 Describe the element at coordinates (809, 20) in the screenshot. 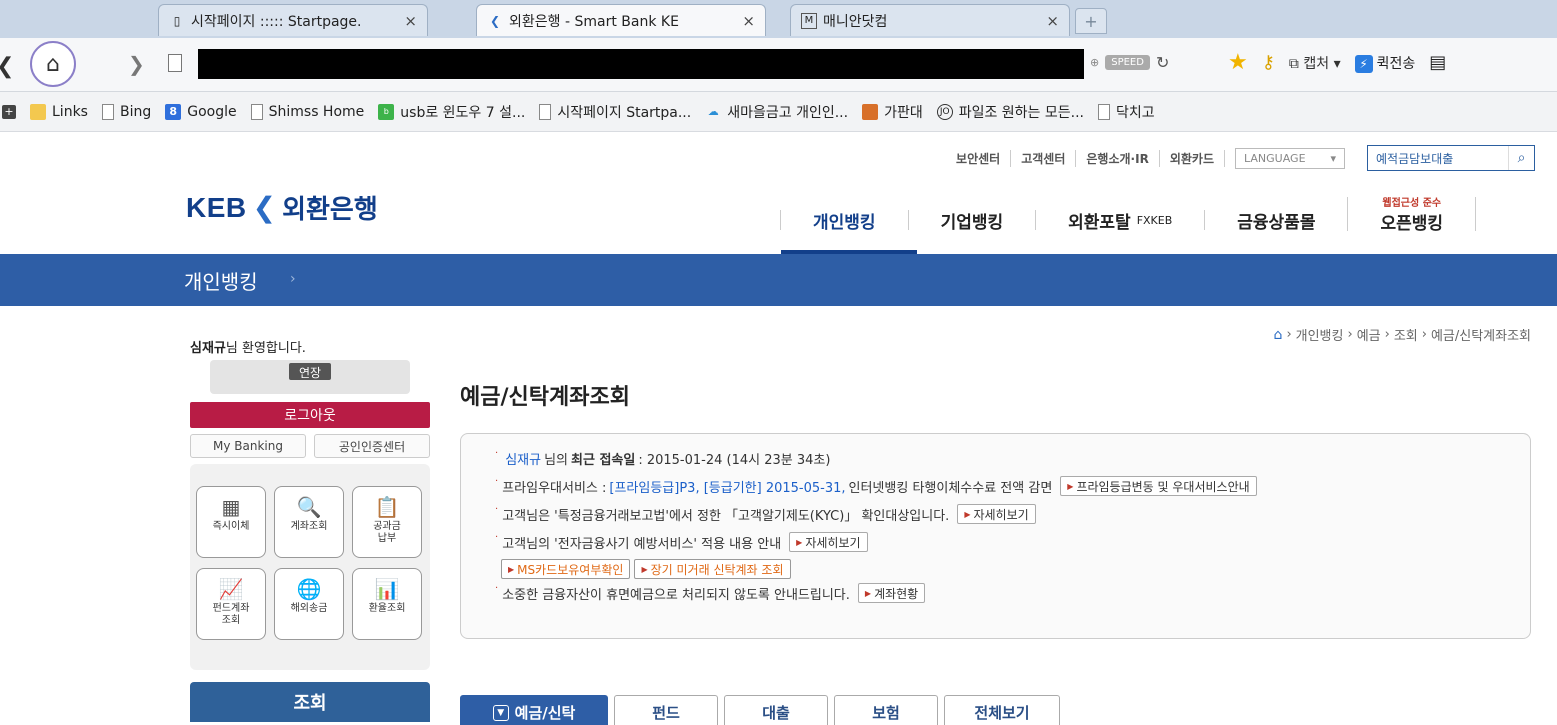

I see `m-icon: M` at that location.